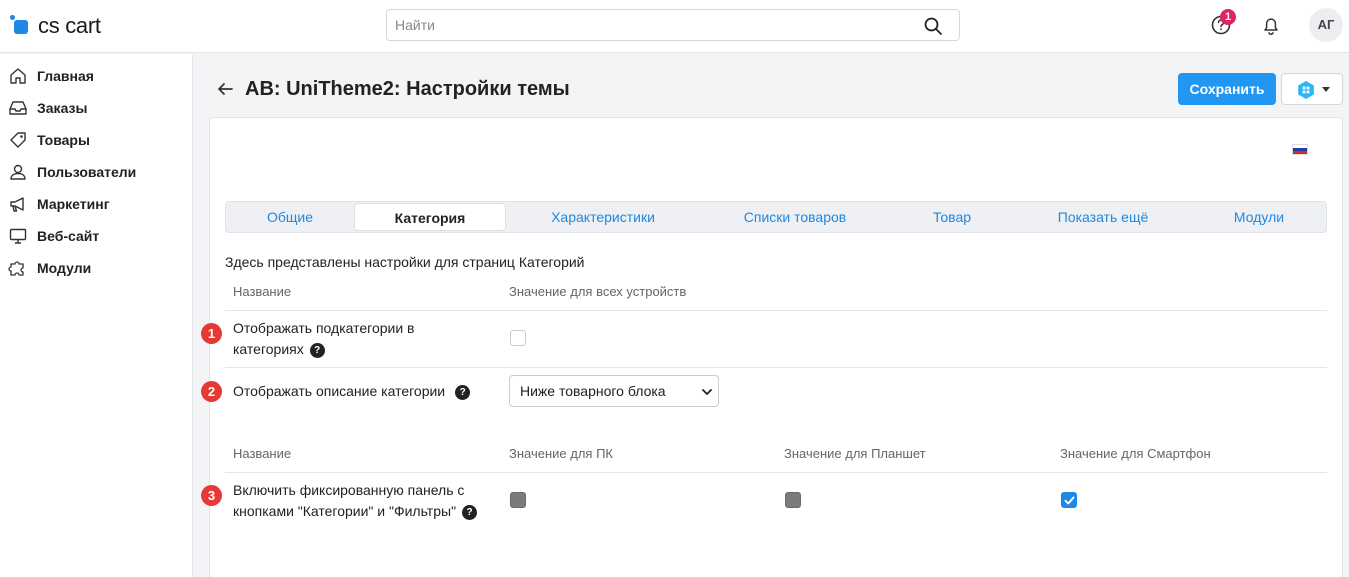 The height and width of the screenshot is (577, 1349). Describe the element at coordinates (1306, 90) in the screenshot. I see `settings-gear-icon` at that location.